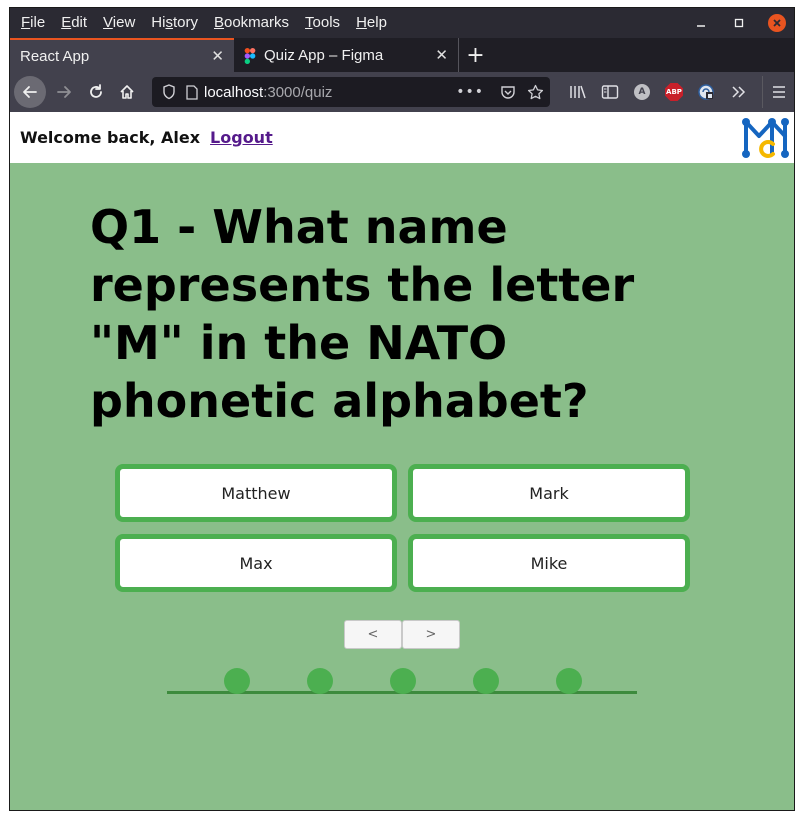  I want to click on home-icon, so click(127, 92).